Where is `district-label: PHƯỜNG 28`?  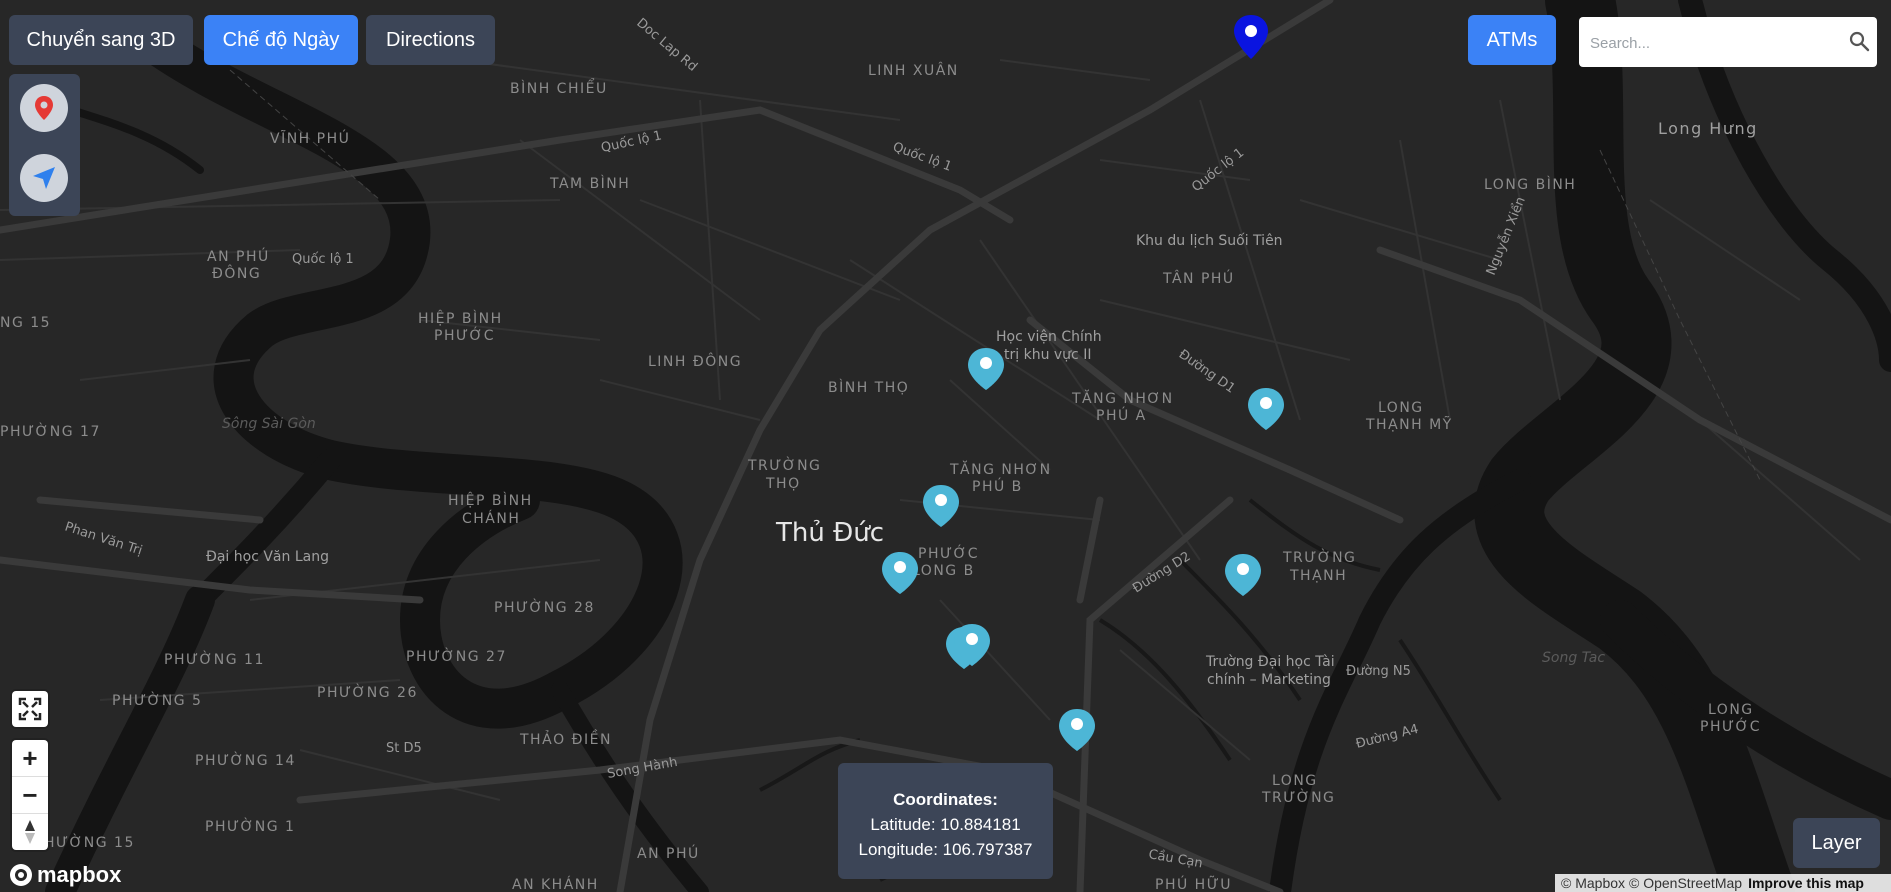
district-label: PHƯỜNG 28 is located at coordinates (544, 607).